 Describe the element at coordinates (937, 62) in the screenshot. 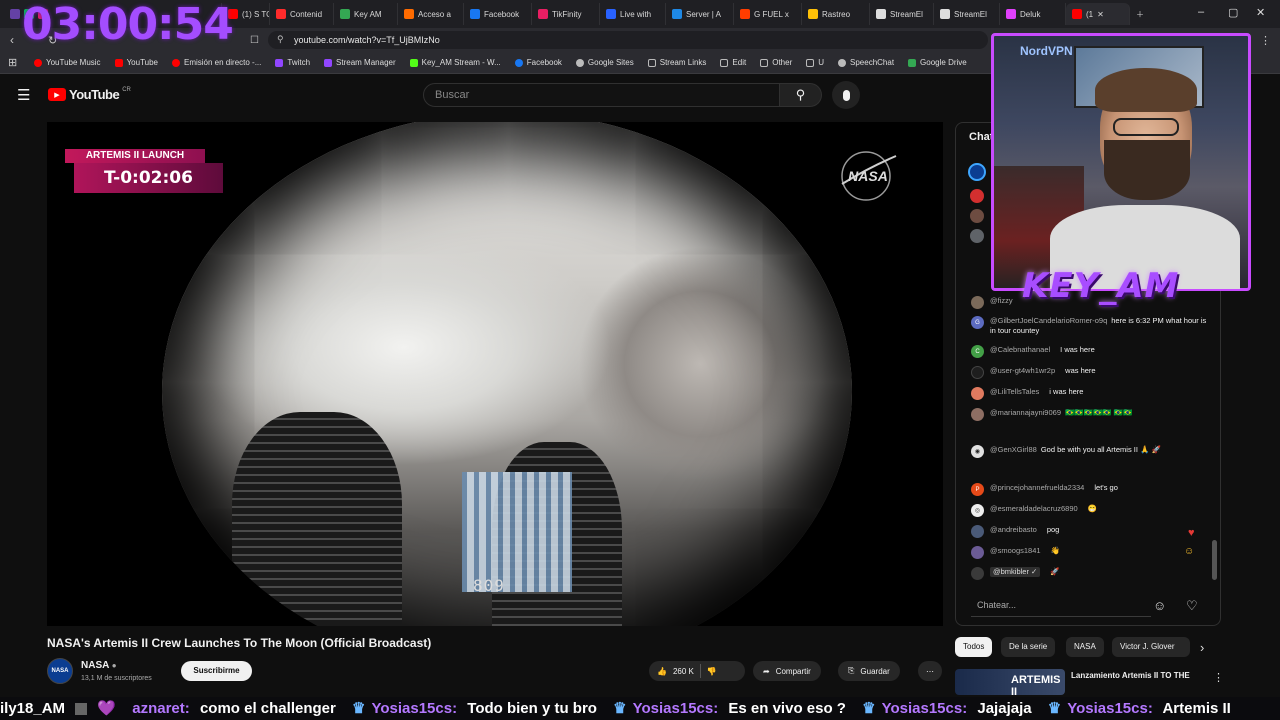

I see `bookmark-google-drive: Google Drive` at that location.